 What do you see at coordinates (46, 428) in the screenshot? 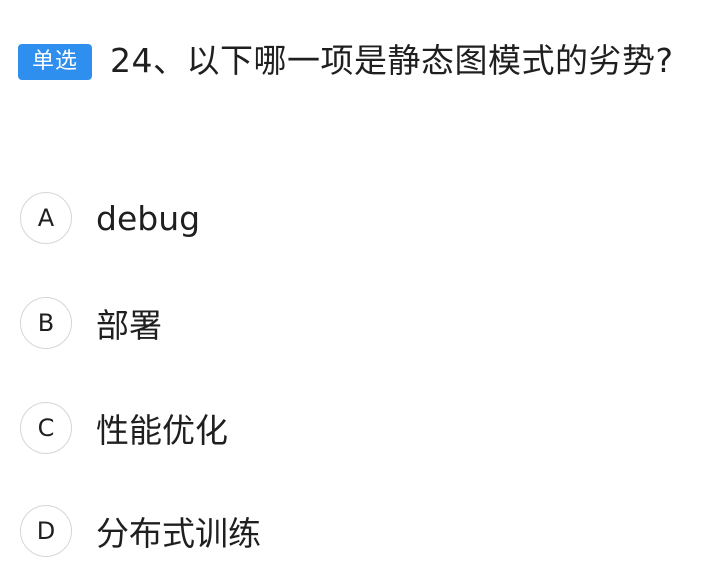
I see `option-c-letter-circle: C` at bounding box center [46, 428].